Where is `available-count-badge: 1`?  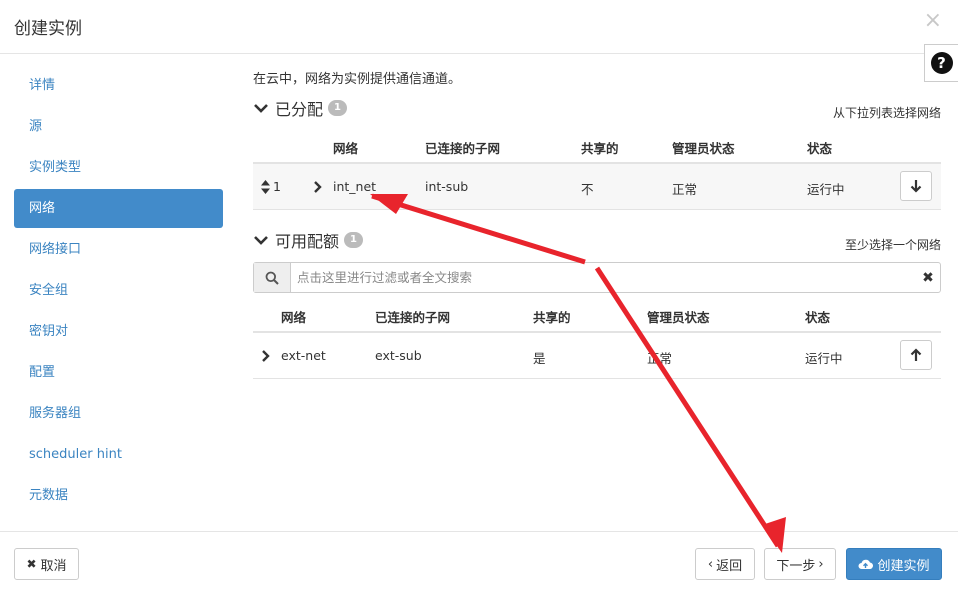 available-count-badge: 1 is located at coordinates (353, 240).